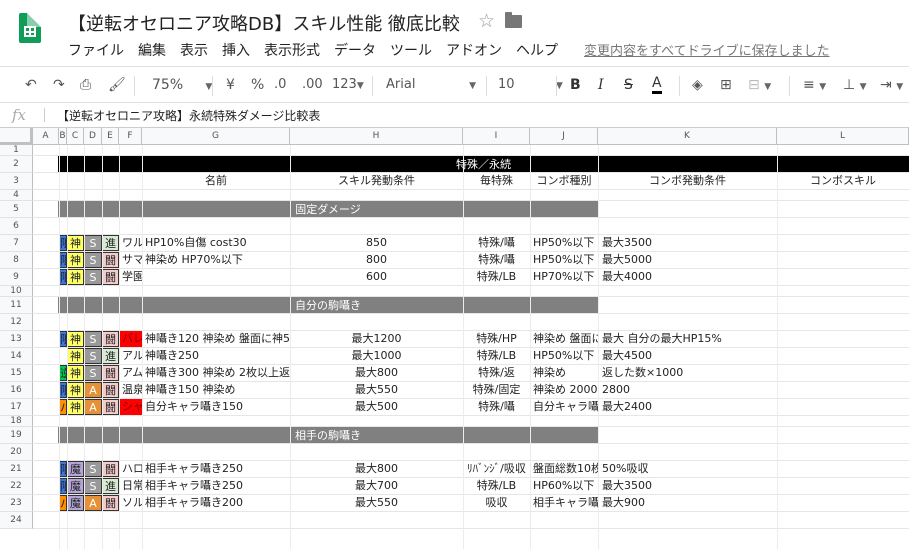 The height and width of the screenshot is (549, 909). I want to click on fill-color-icon: ◈, so click(697, 85).